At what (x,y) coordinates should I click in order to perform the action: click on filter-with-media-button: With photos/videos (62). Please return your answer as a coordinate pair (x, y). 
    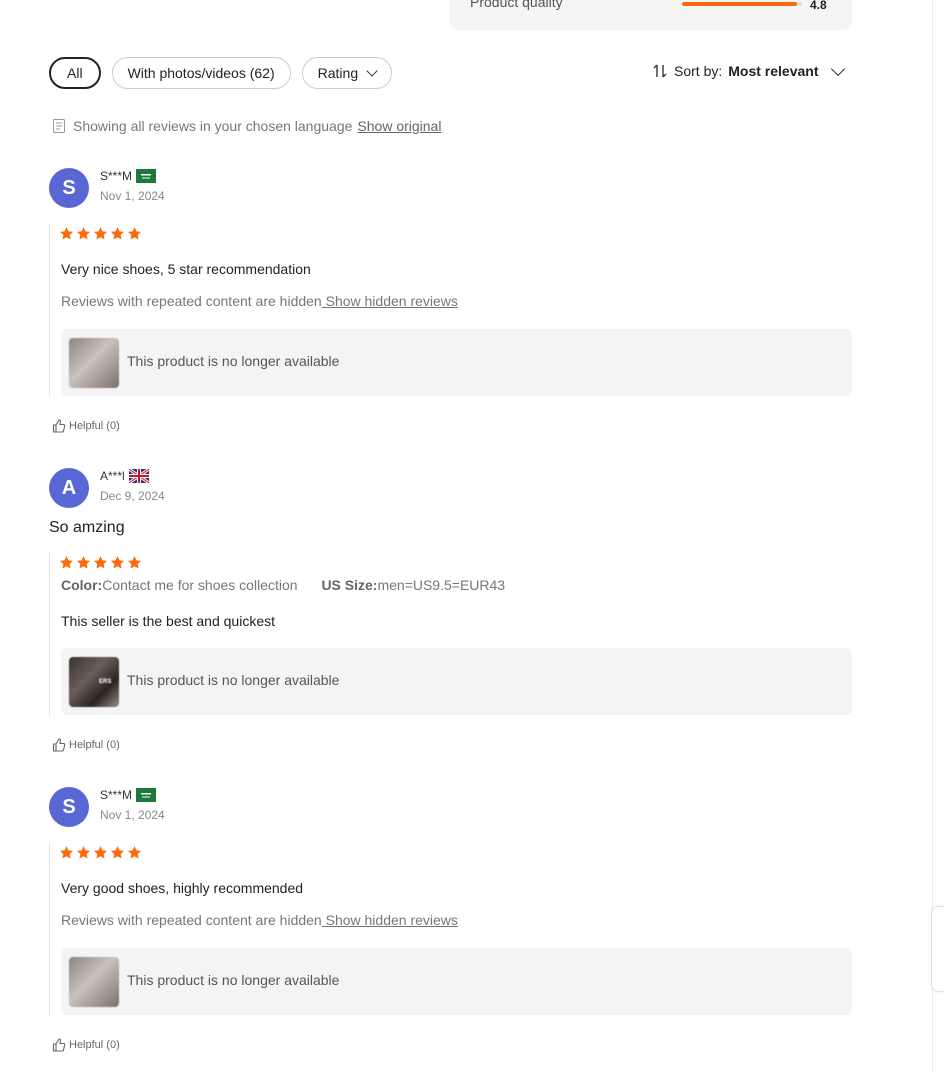
    Looking at the image, I should click on (201, 73).